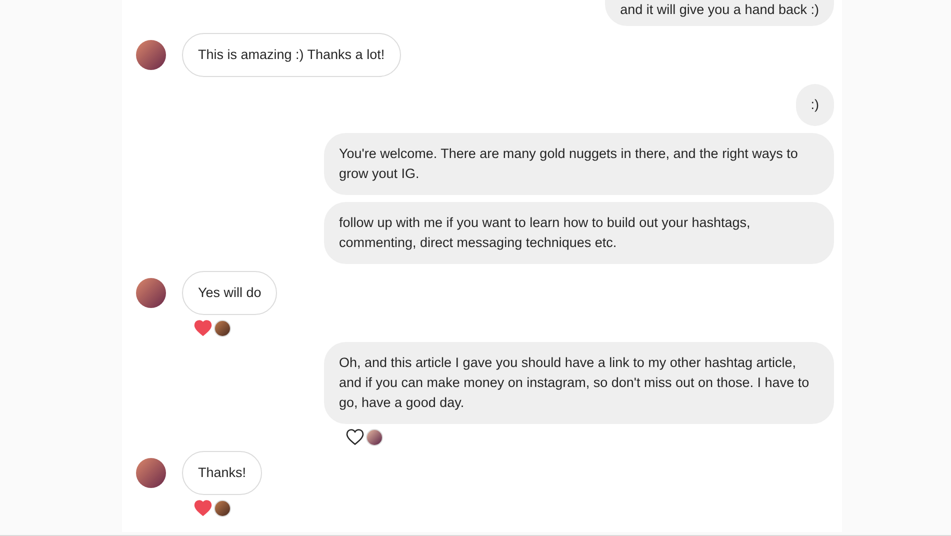 The image size is (951, 536). I want to click on message-bubble: Thanks!, so click(222, 473).